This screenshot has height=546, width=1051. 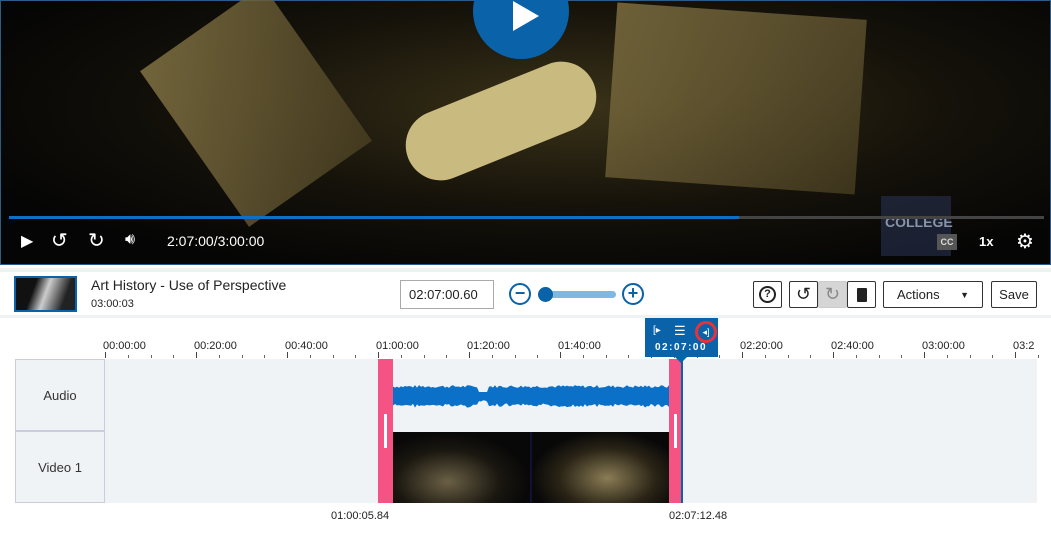 What do you see at coordinates (682, 430) in the screenshot?
I see `playhead-line` at bounding box center [682, 430].